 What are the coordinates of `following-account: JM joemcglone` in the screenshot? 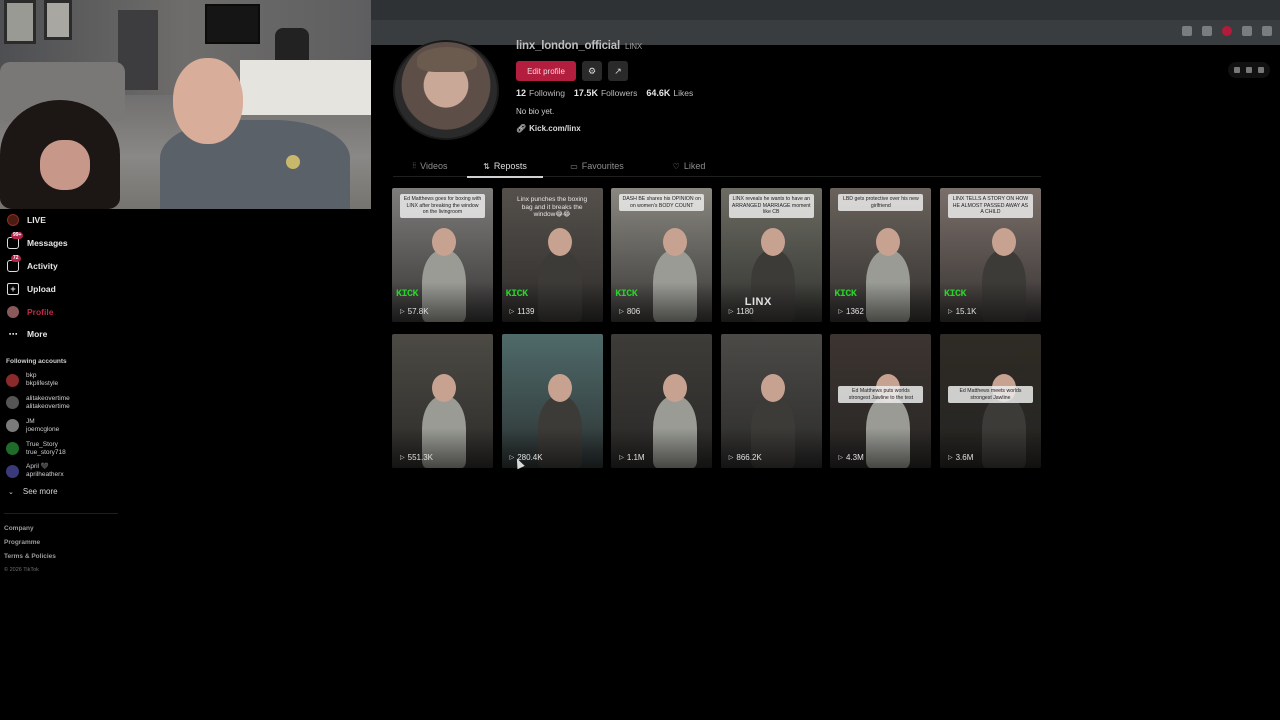 It's located at (59, 425).